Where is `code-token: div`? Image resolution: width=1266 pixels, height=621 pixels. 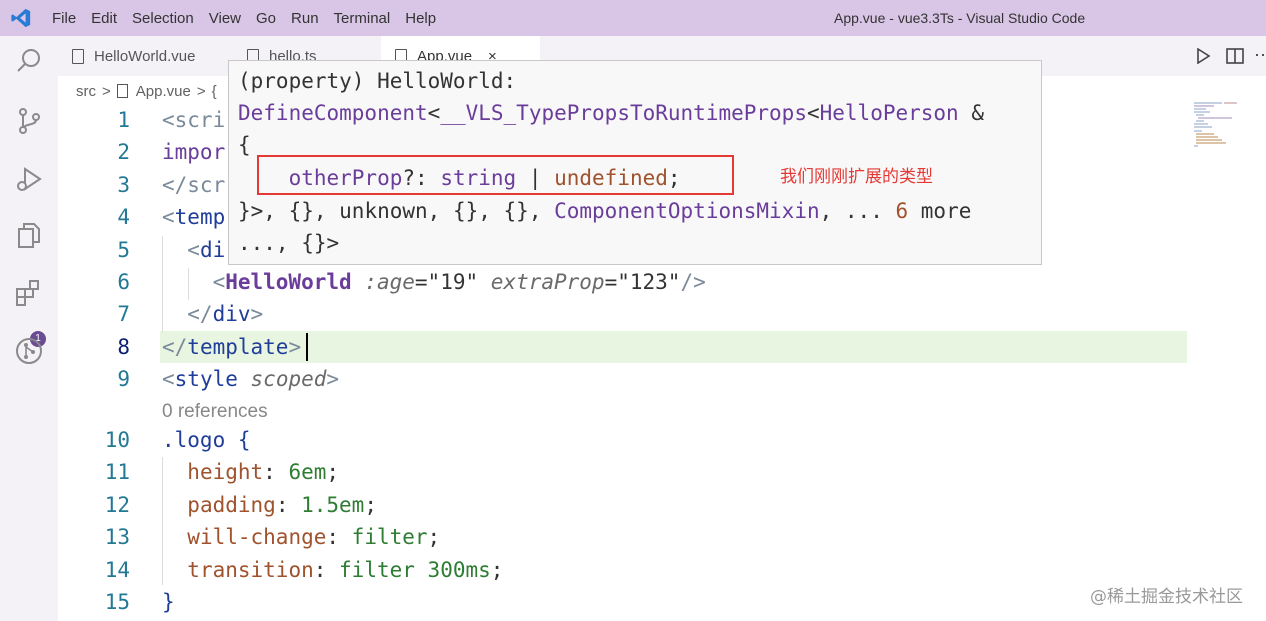
code-token: div is located at coordinates (231, 314).